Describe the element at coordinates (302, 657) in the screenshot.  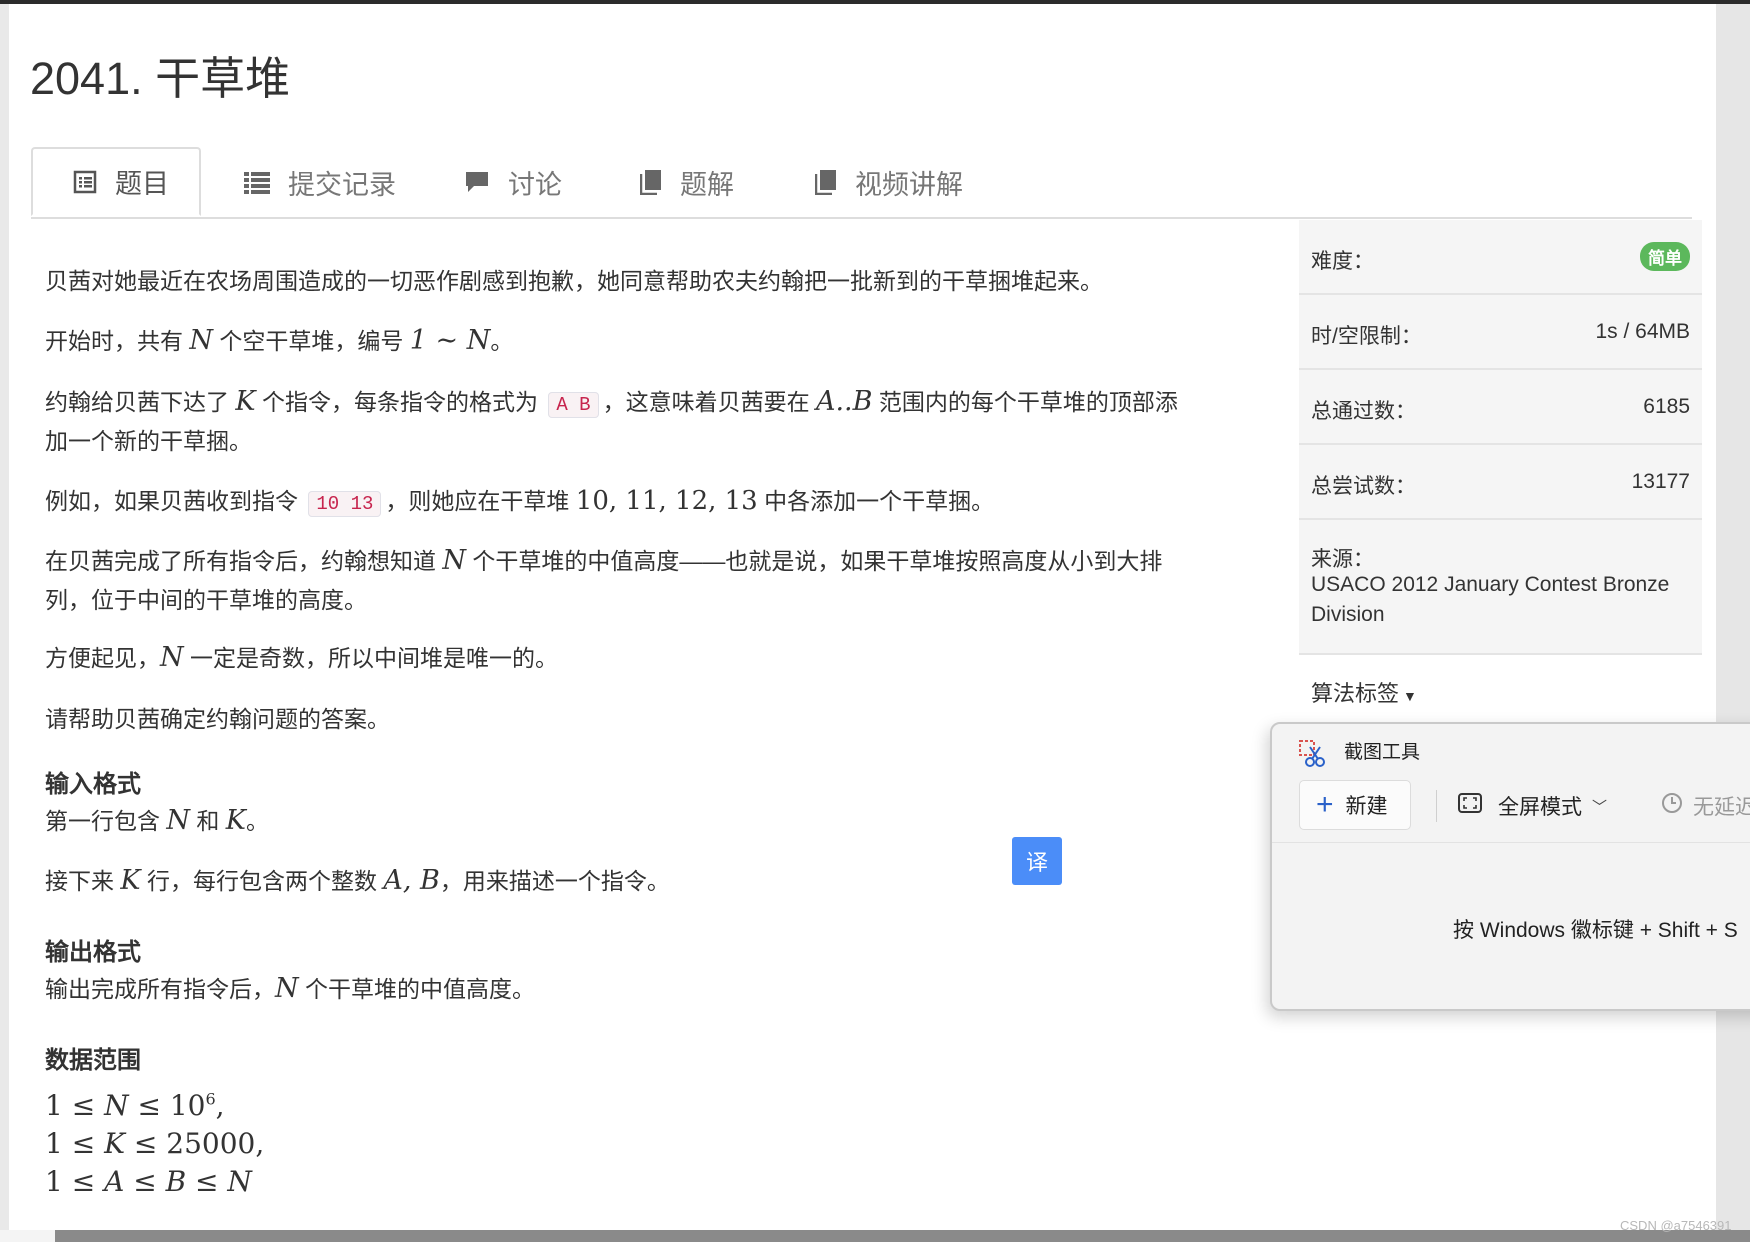
I see `paragraph-odd: 方便起见，N 一定是奇数，所以中间堆是唯一的。` at that location.